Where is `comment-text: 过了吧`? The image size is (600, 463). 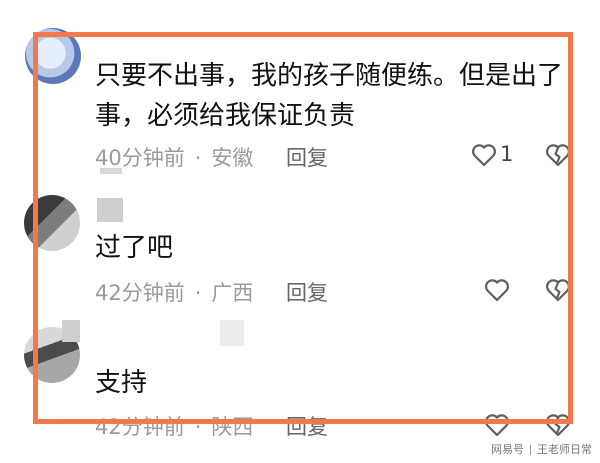 comment-text: 过了吧 is located at coordinates (134, 248).